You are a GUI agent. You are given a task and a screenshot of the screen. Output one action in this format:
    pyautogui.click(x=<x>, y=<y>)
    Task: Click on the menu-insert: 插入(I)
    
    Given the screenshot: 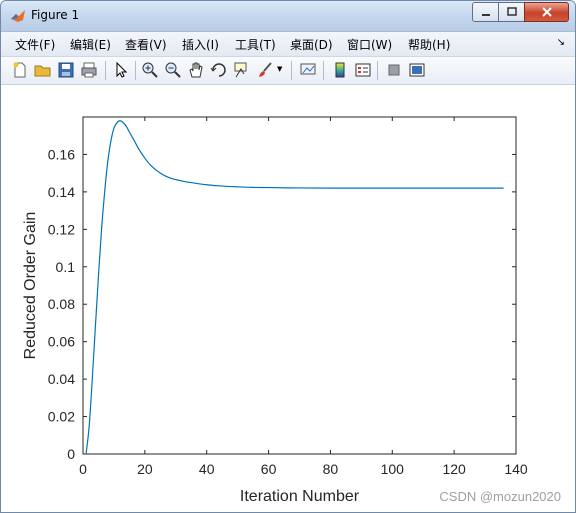 What is the action you would take?
    pyautogui.click(x=200, y=44)
    